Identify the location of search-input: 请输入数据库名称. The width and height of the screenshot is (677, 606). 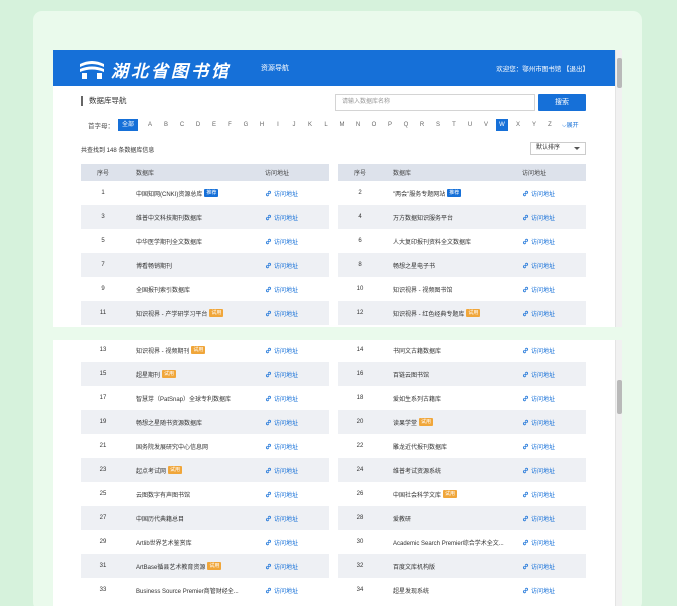
(435, 102).